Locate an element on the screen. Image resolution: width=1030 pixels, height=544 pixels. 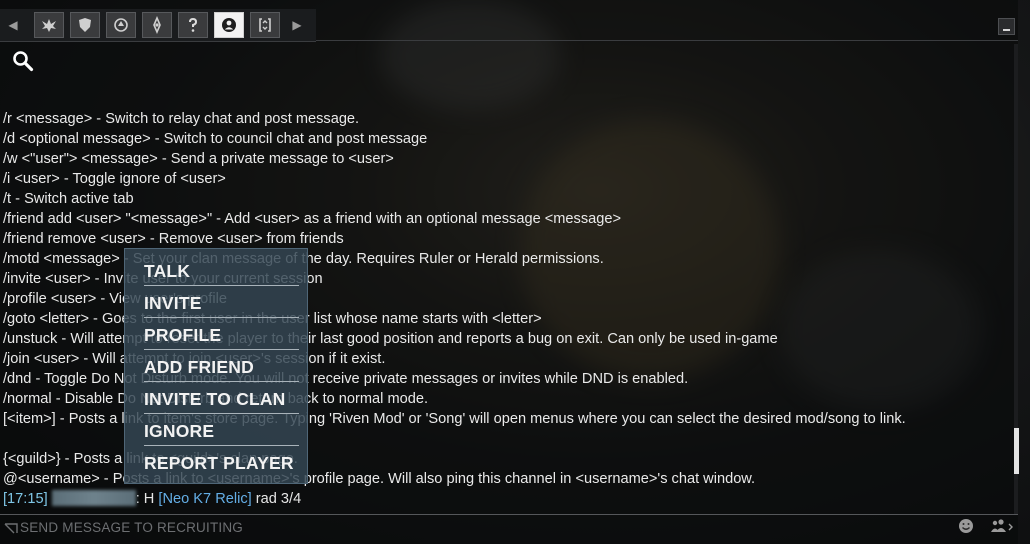
chat-line: /t - Switch active tab is located at coordinates (68, 199).